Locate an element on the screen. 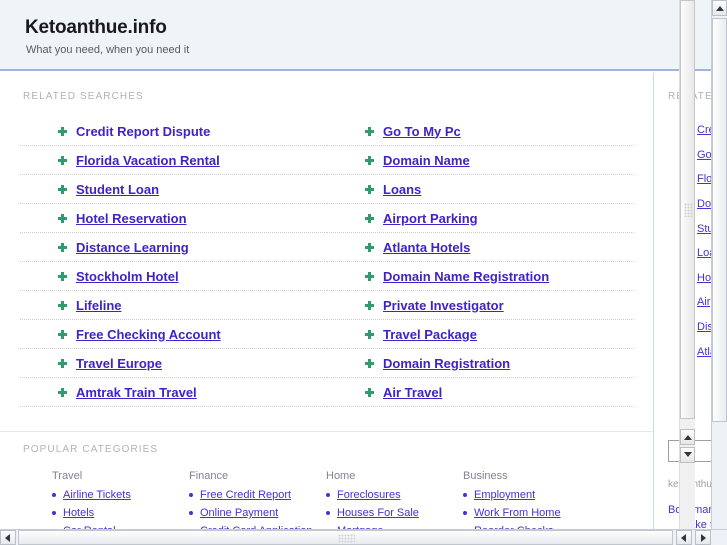  related-search-link: Go To My Pc is located at coordinates (422, 131).